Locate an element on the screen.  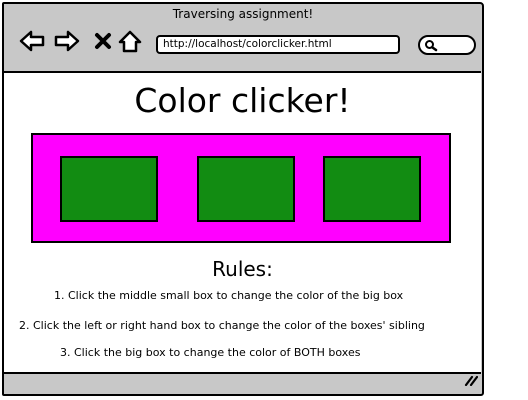
back-button is located at coordinates (32, 41).